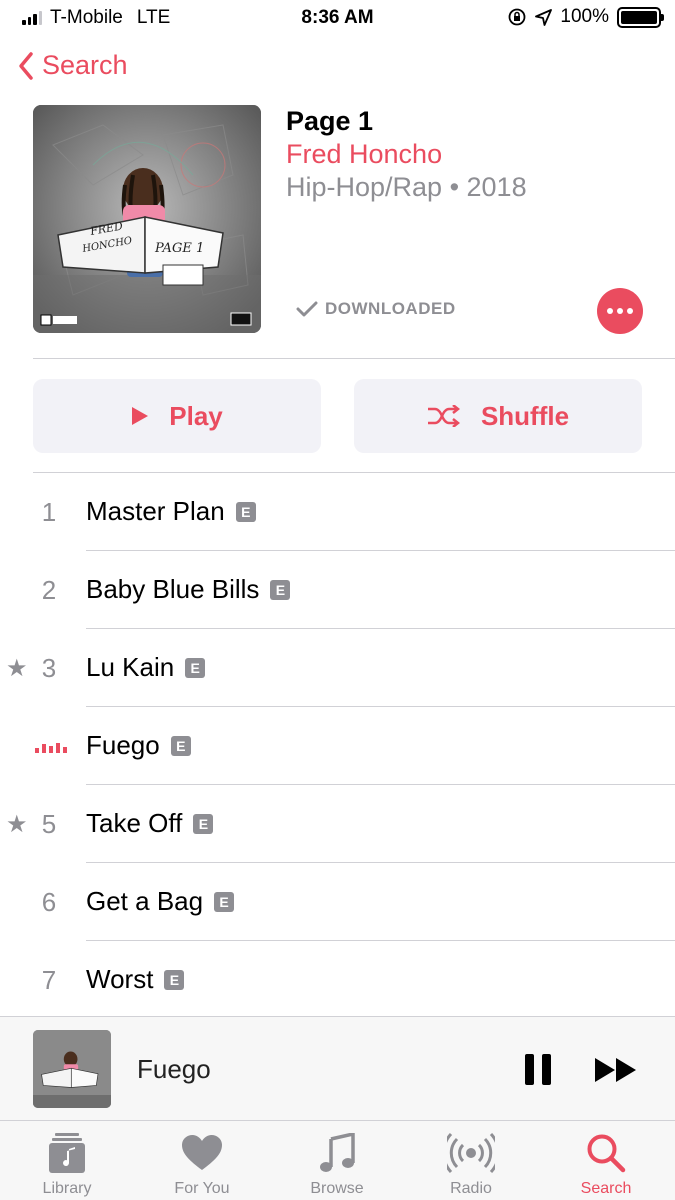 This screenshot has width=675, height=1200. What do you see at coordinates (49, 668) in the screenshot?
I see `track-number: 3` at bounding box center [49, 668].